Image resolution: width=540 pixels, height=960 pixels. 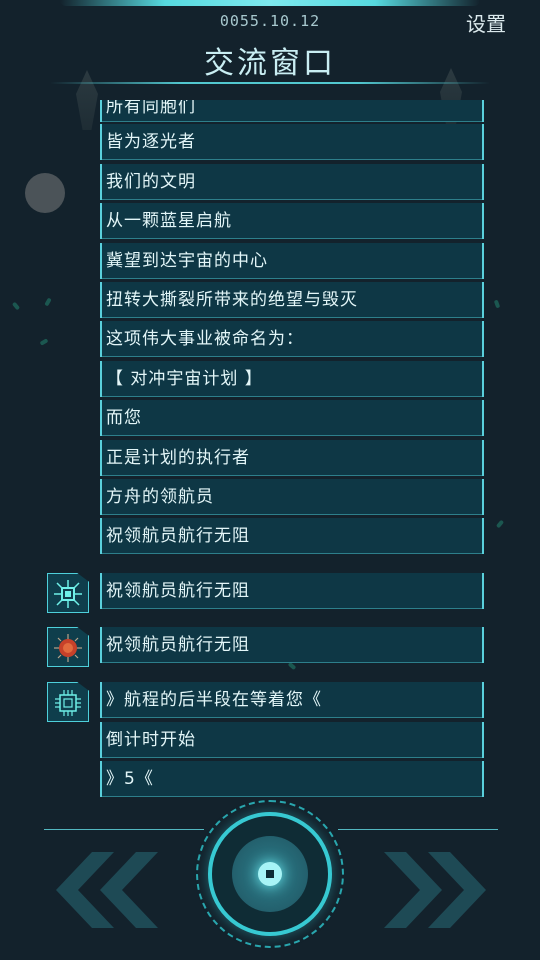 I want to click on header-glow, so click(x=270, y=3).